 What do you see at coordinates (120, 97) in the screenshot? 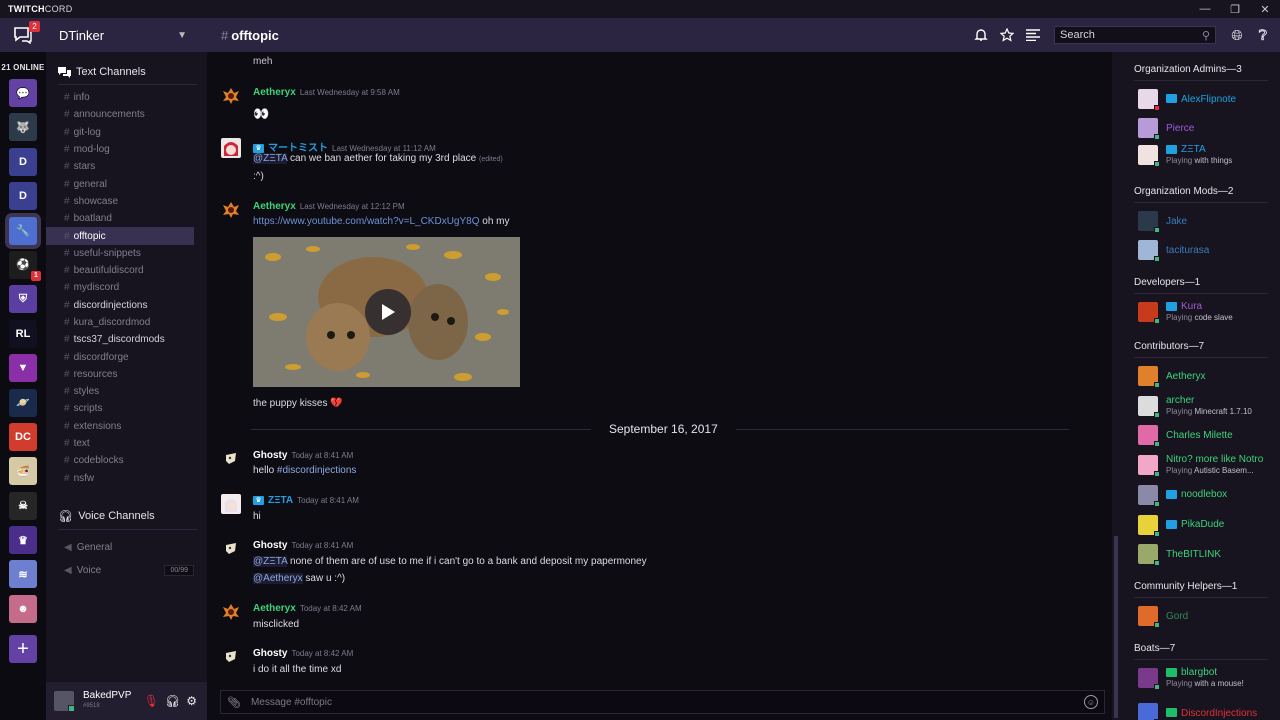
I see `channel-info: # info` at bounding box center [120, 97].